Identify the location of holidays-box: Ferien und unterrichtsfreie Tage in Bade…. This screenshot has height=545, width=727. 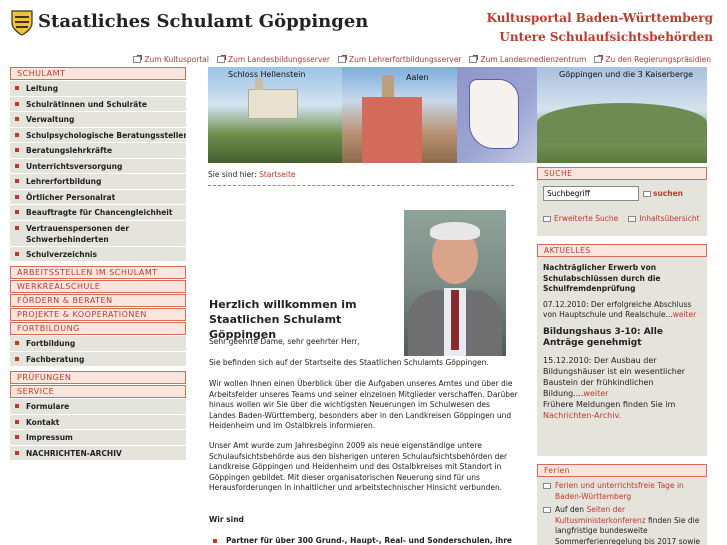
(622, 511).